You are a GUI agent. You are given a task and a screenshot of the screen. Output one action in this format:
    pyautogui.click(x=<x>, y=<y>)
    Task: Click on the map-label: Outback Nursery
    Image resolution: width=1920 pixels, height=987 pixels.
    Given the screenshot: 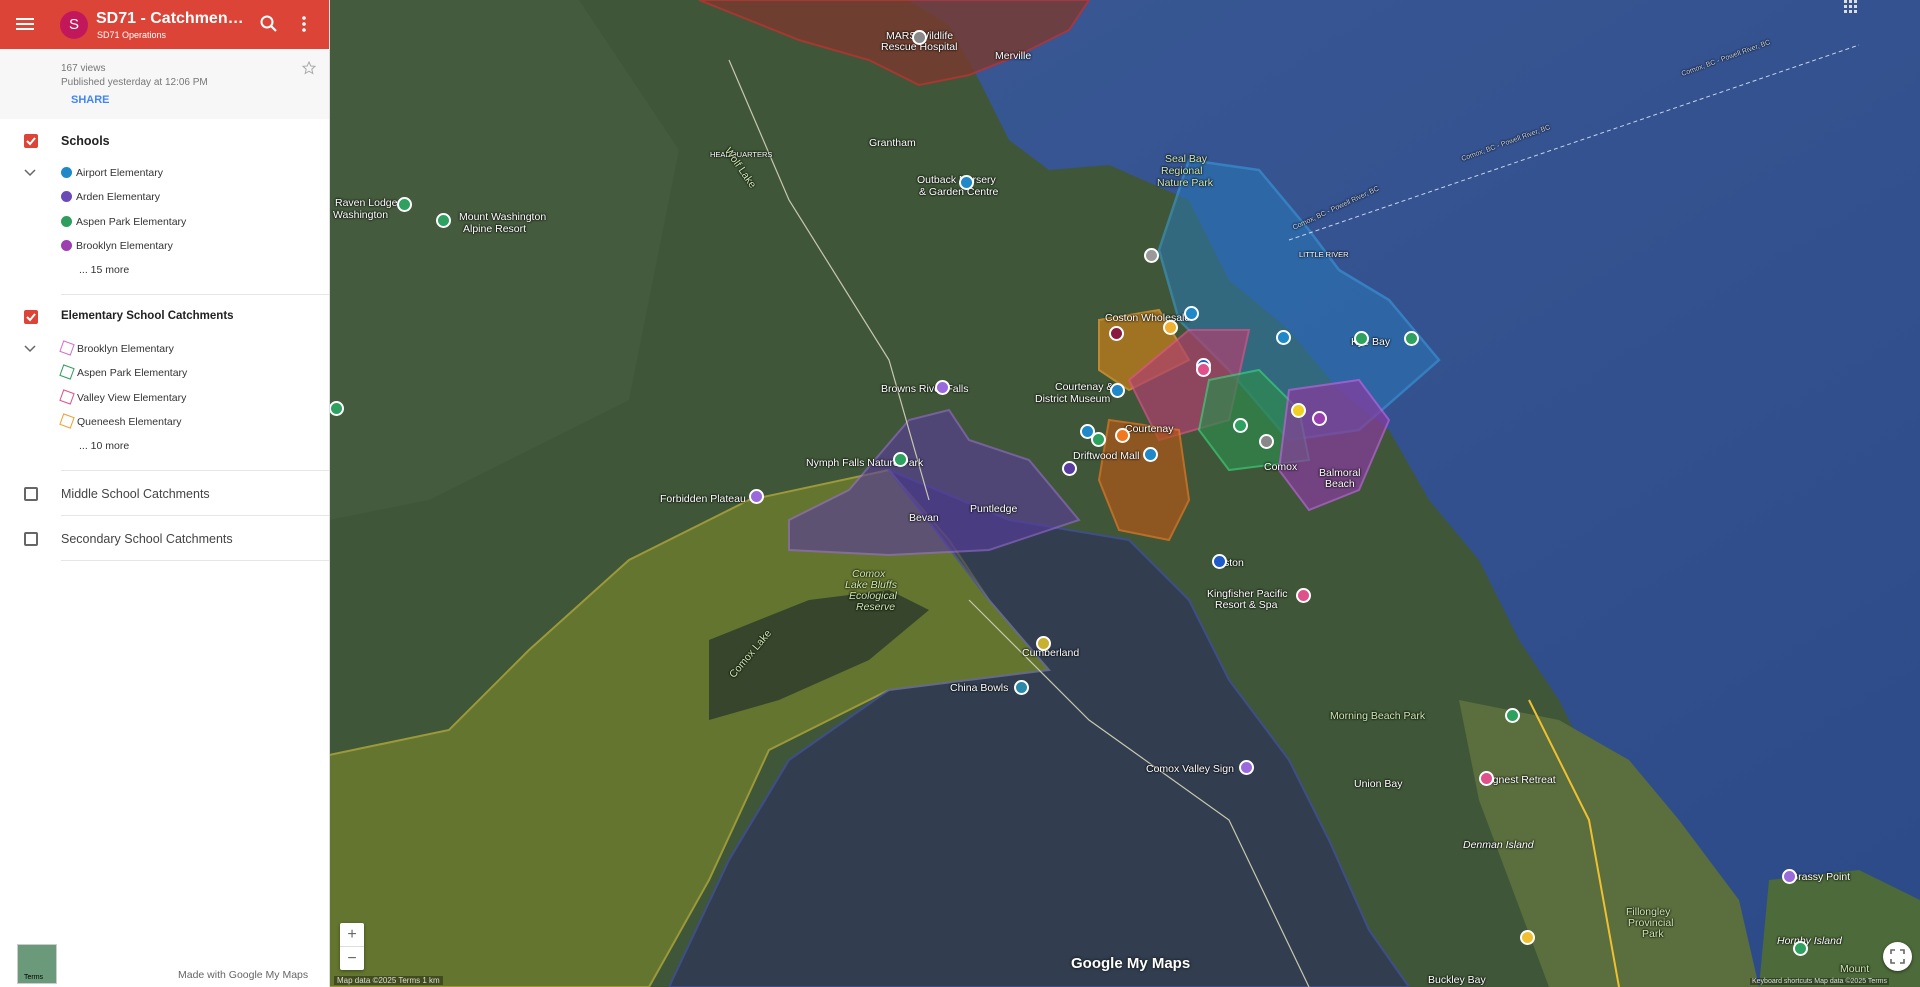 What is the action you would take?
    pyautogui.click(x=956, y=180)
    